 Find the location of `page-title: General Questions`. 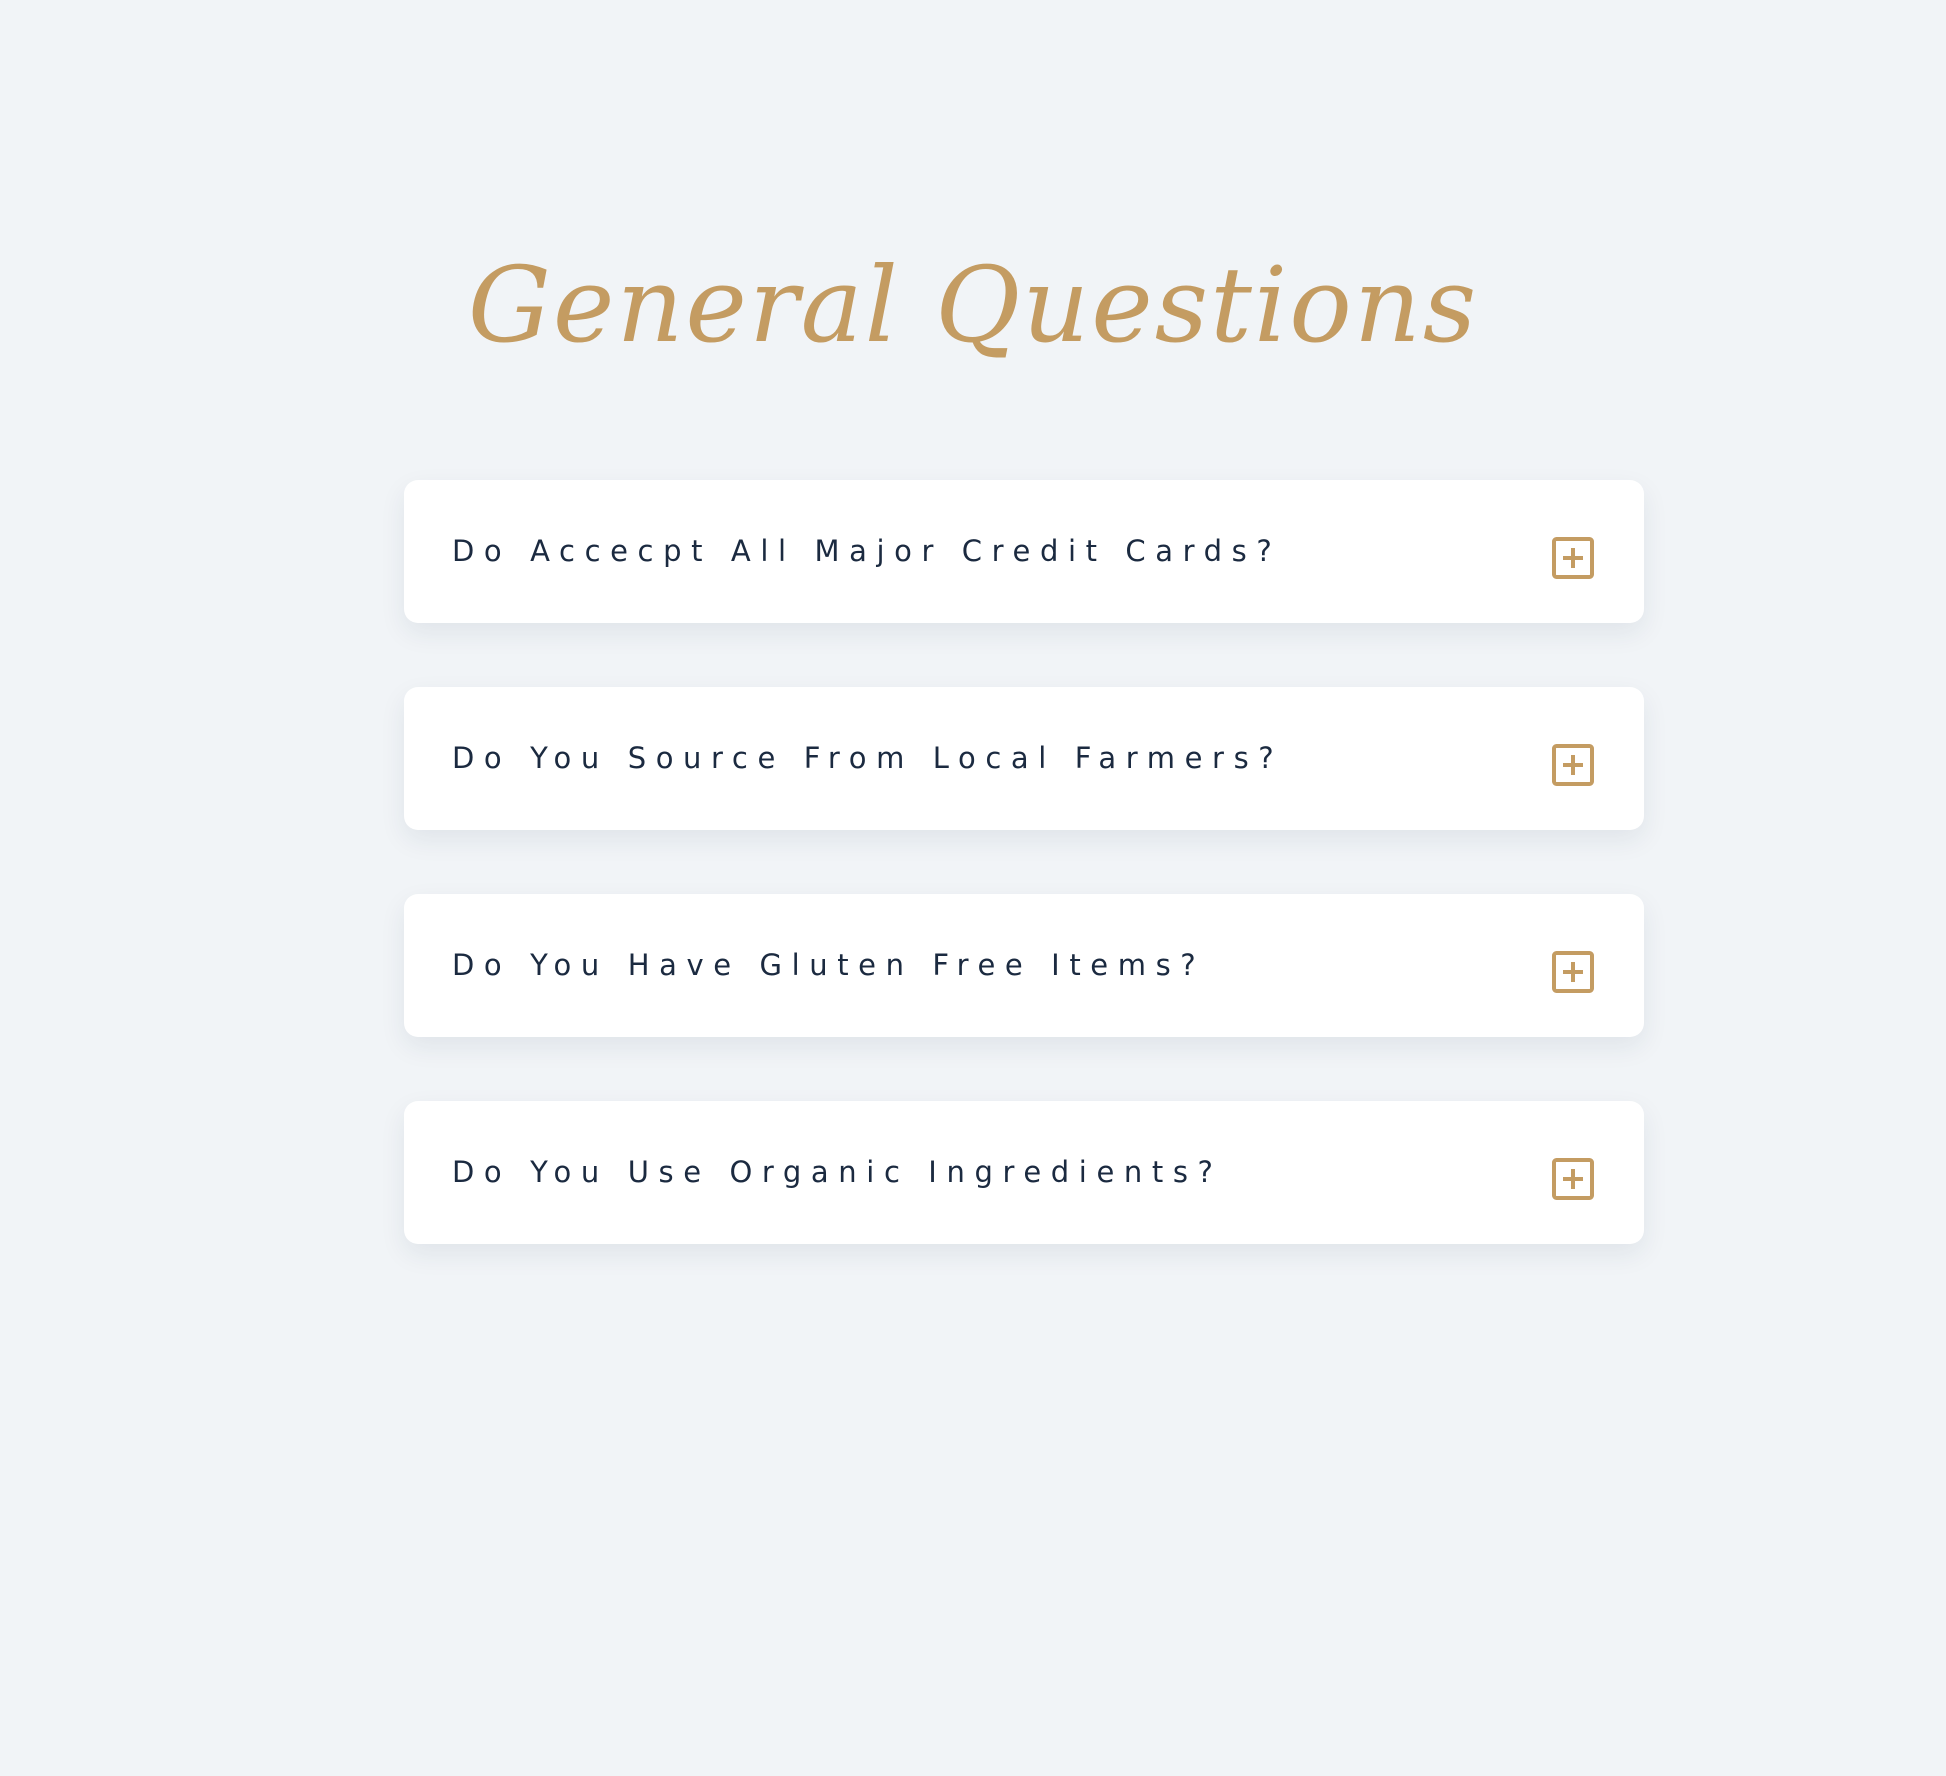

page-title: General Questions is located at coordinates (973, 305).